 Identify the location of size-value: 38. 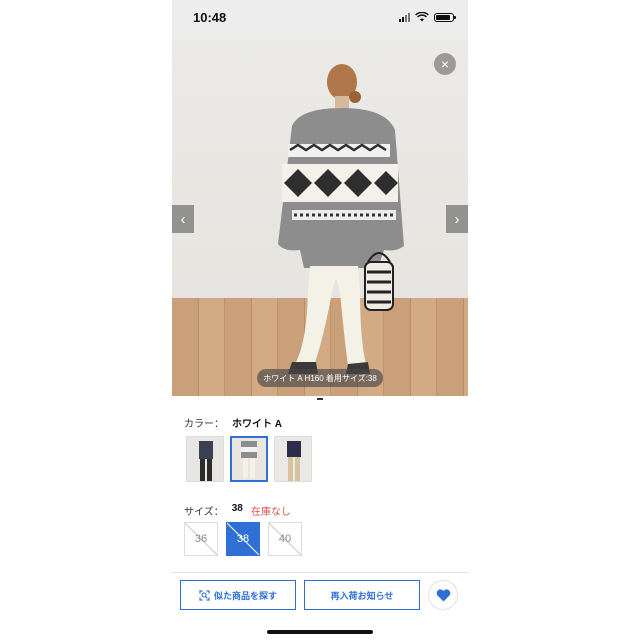
(237, 508).